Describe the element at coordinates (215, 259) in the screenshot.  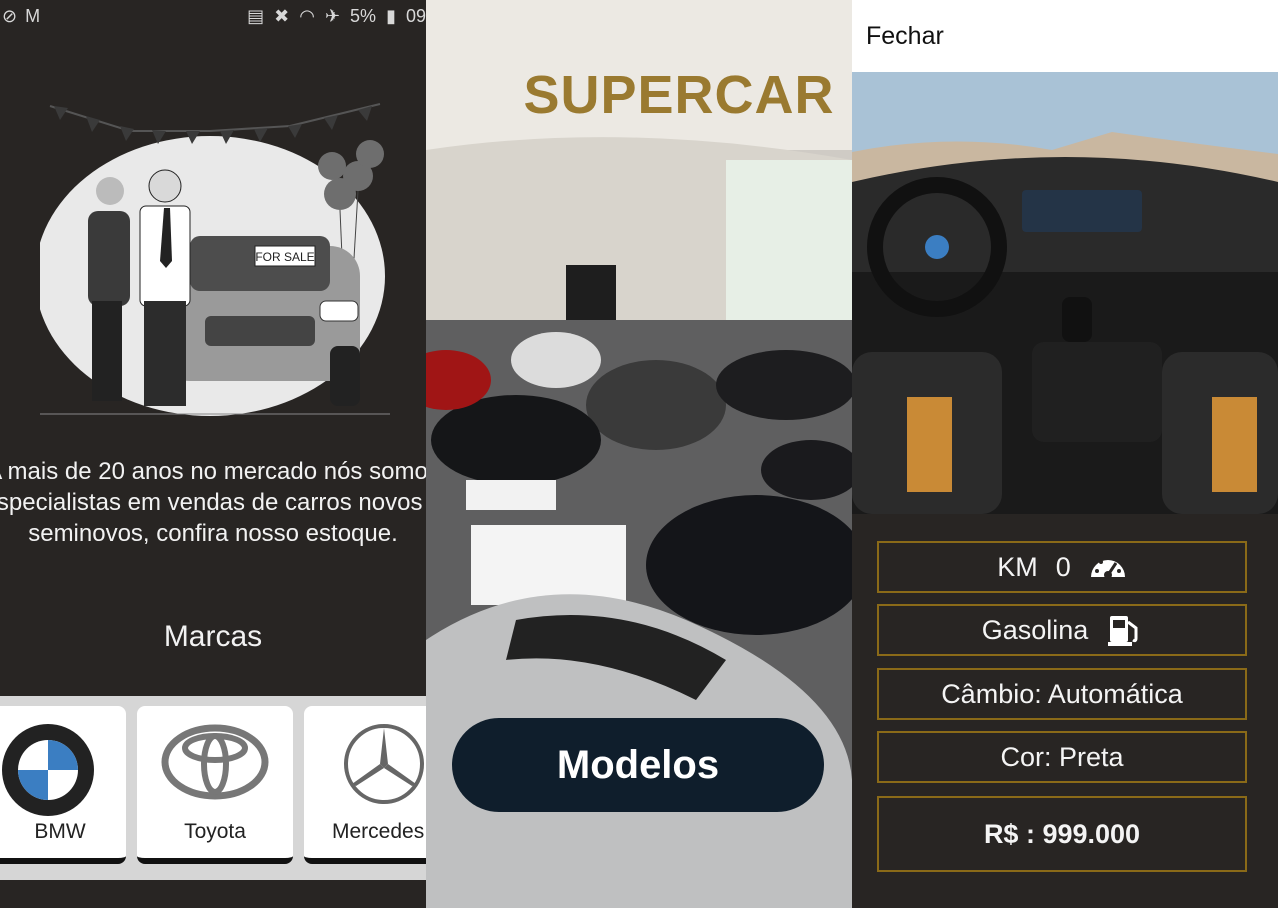
I see `car-sale-illustration: FOR SALE` at that location.